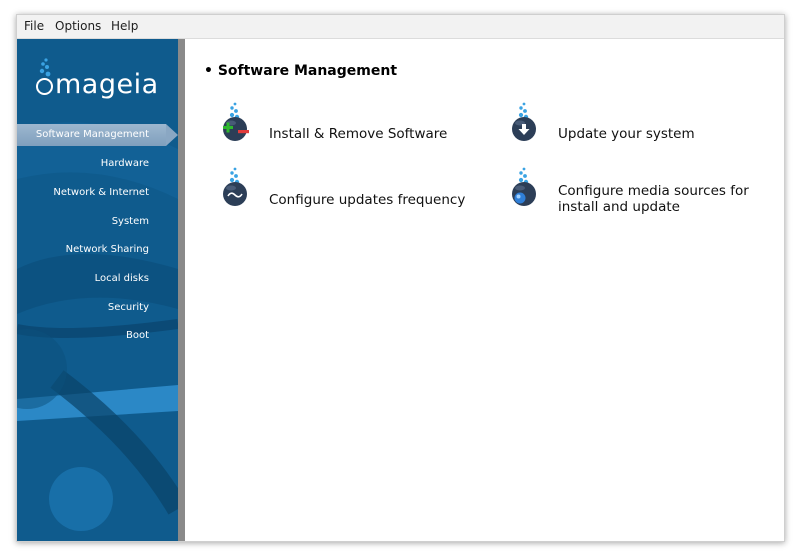 This screenshot has width=800, height=557. I want to click on menu-options: Options, so click(78, 26).